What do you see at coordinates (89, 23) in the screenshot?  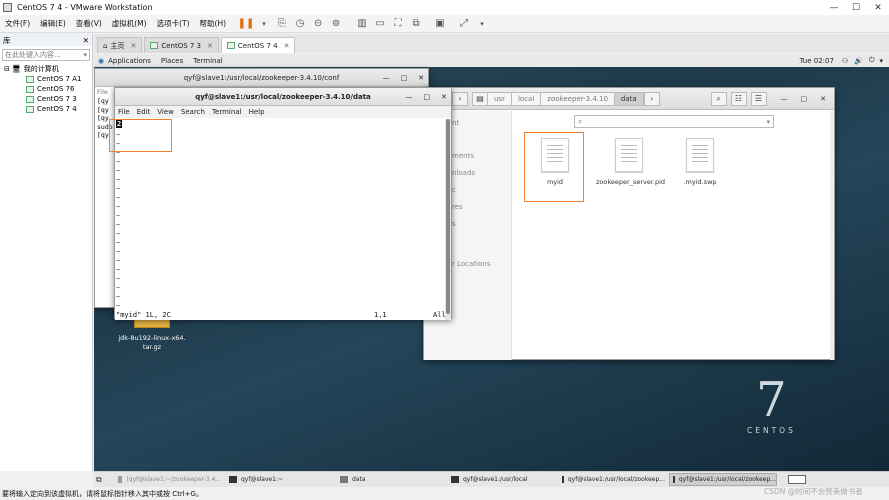 I see `menu-view: 查看(V)` at bounding box center [89, 23].